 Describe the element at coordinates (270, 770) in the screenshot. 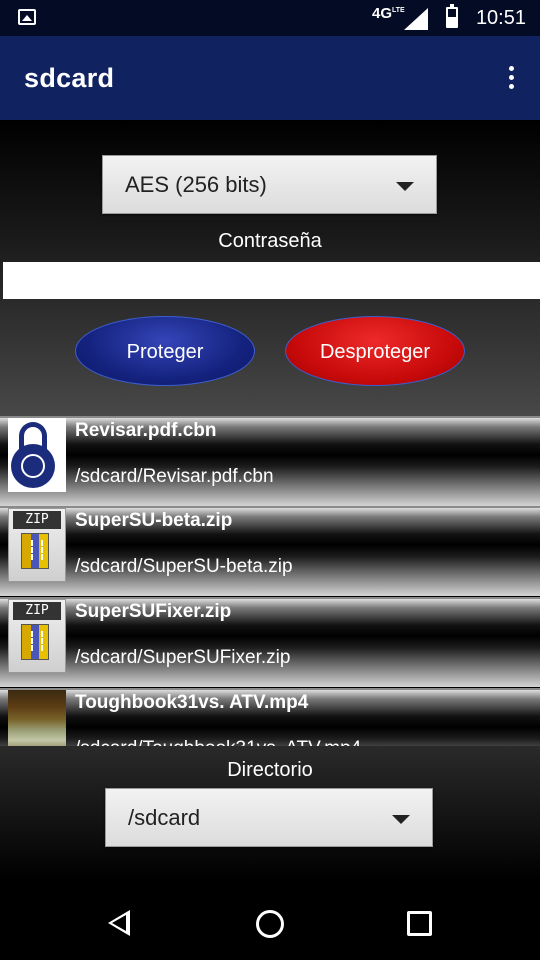

I see `directory-label: Directorio` at that location.